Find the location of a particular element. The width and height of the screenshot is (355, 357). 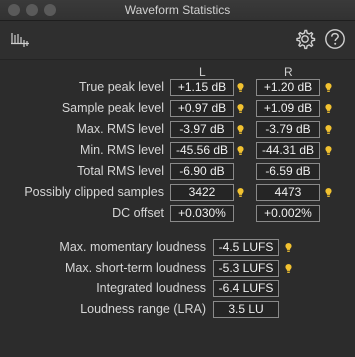

column-header-left: L is located at coordinates (202, 72).